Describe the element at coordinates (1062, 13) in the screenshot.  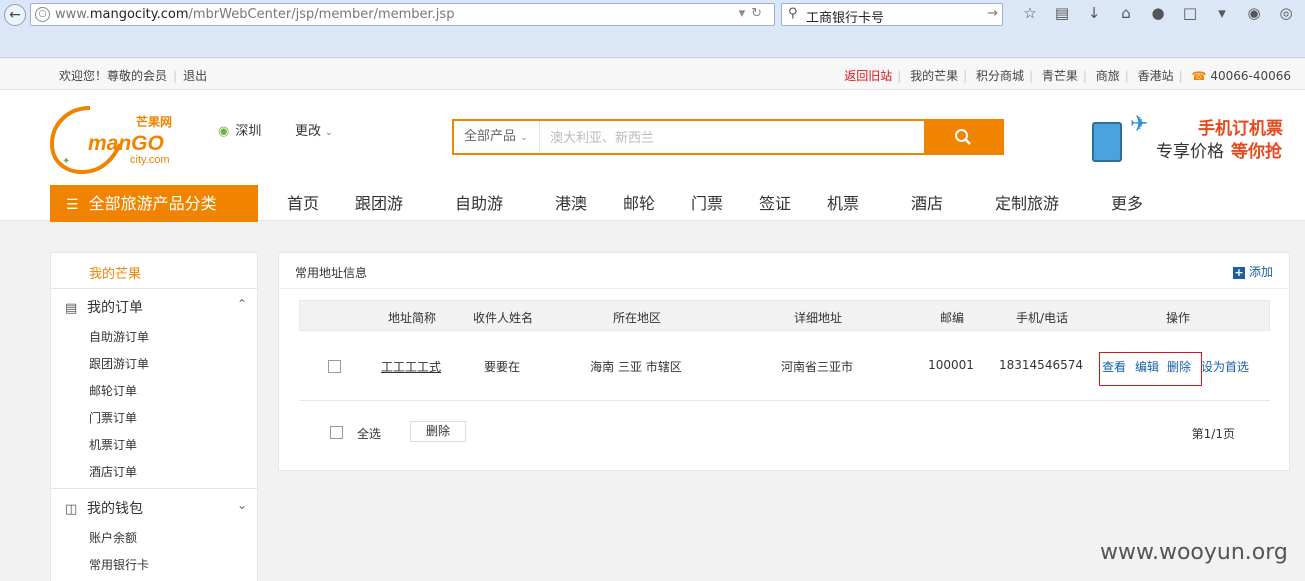
I see `reading-list-icon: ▤` at that location.